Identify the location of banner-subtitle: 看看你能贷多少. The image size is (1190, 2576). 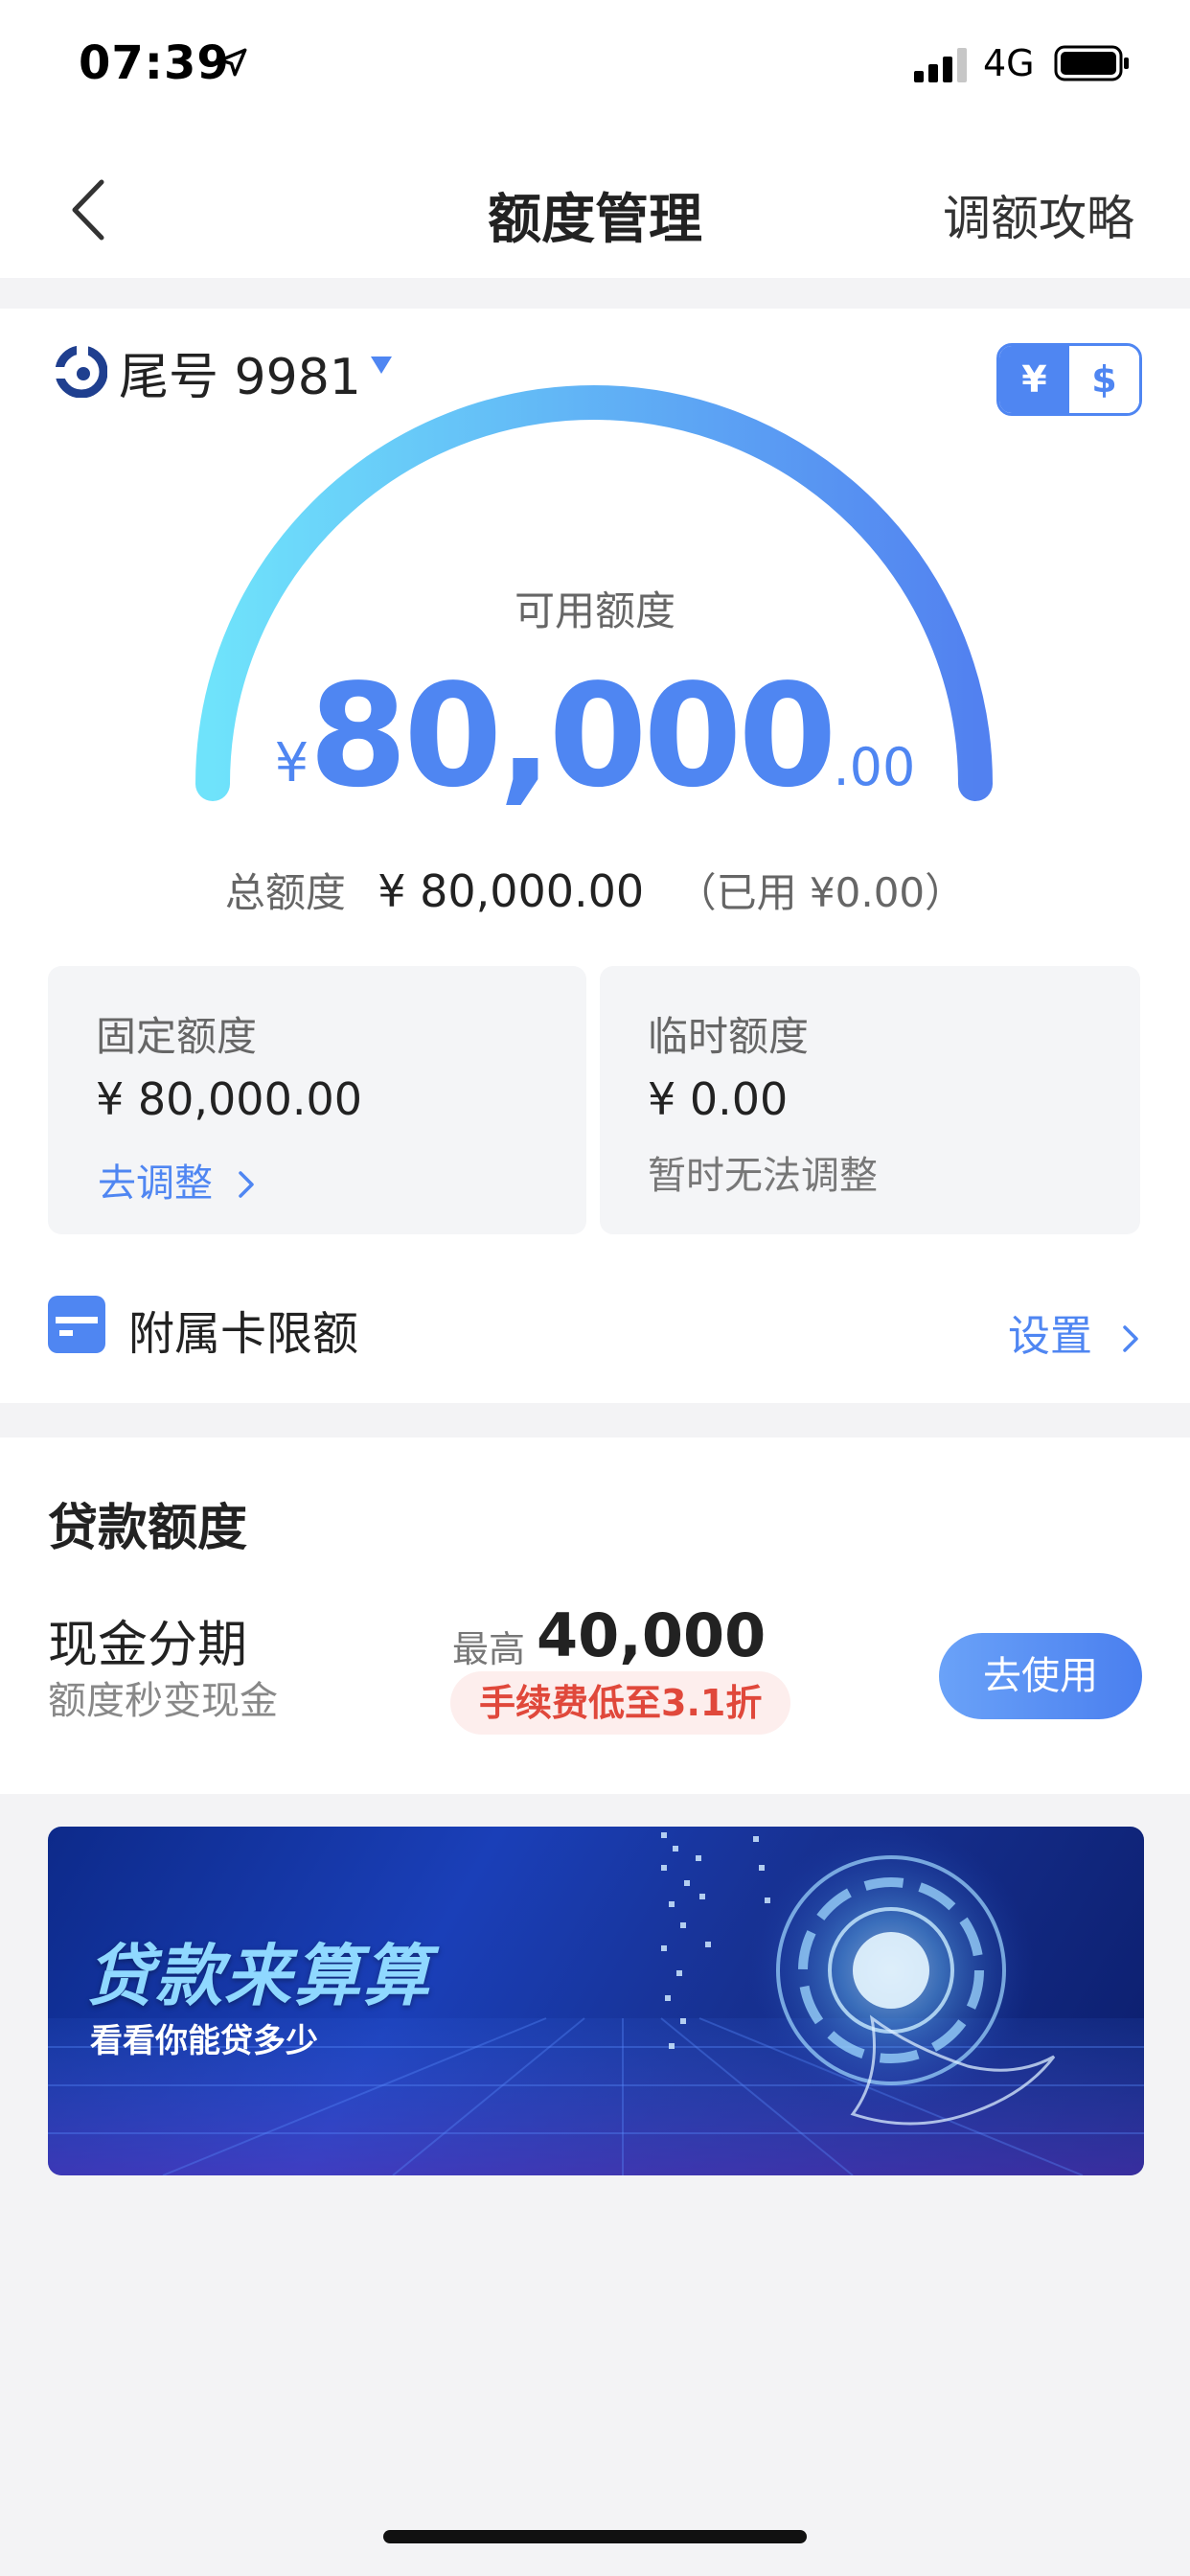
(204, 2041).